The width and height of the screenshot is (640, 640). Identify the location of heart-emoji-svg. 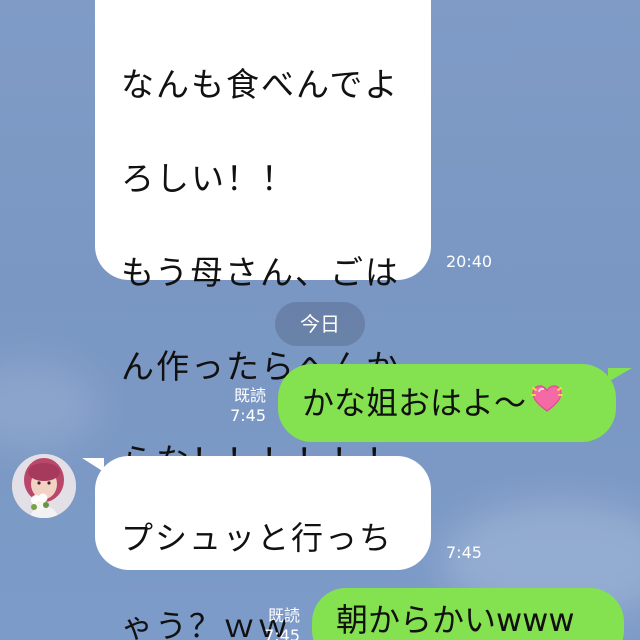
(547, 398).